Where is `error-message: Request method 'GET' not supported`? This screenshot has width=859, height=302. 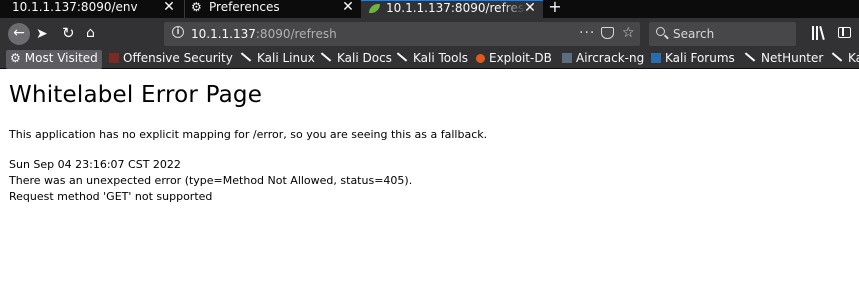 error-message: Request method 'GET' not supported is located at coordinates (111, 196).